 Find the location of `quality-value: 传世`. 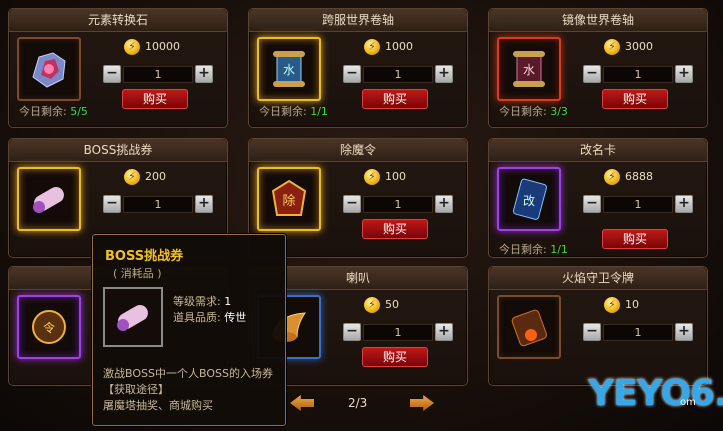

quality-value: 传世 is located at coordinates (235, 317).